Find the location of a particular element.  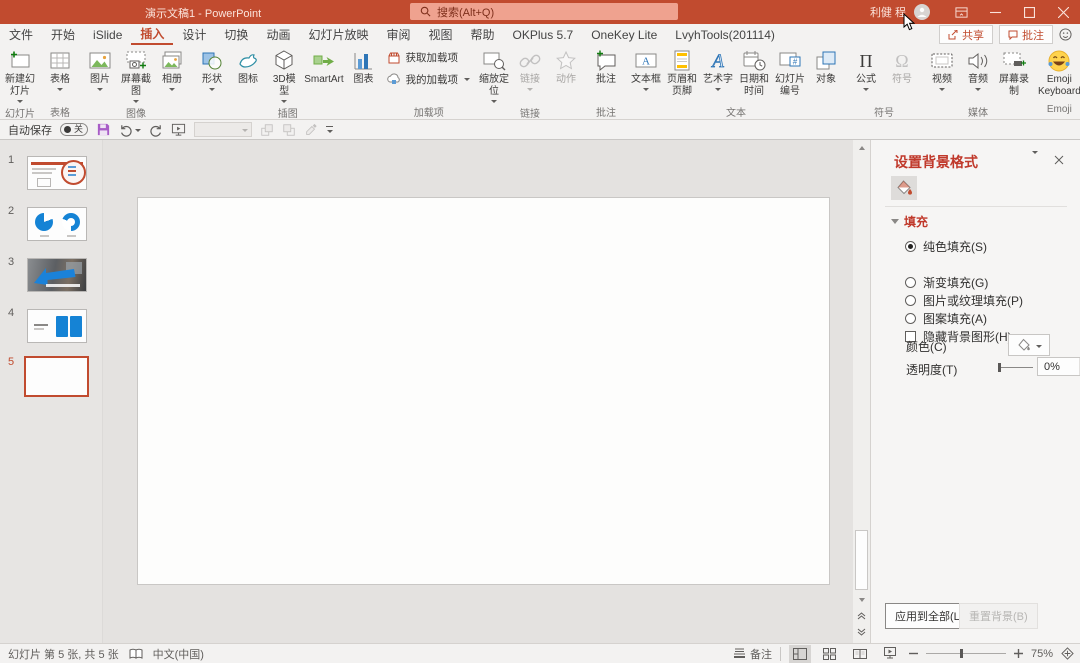

object-button: 对象 is located at coordinates (826, 67).